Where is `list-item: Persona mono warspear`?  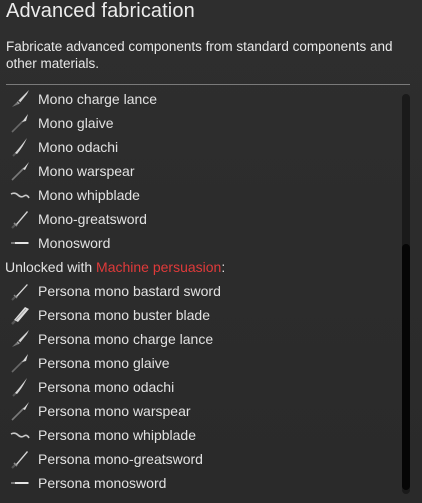
list-item: Persona mono warspear is located at coordinates (200, 411).